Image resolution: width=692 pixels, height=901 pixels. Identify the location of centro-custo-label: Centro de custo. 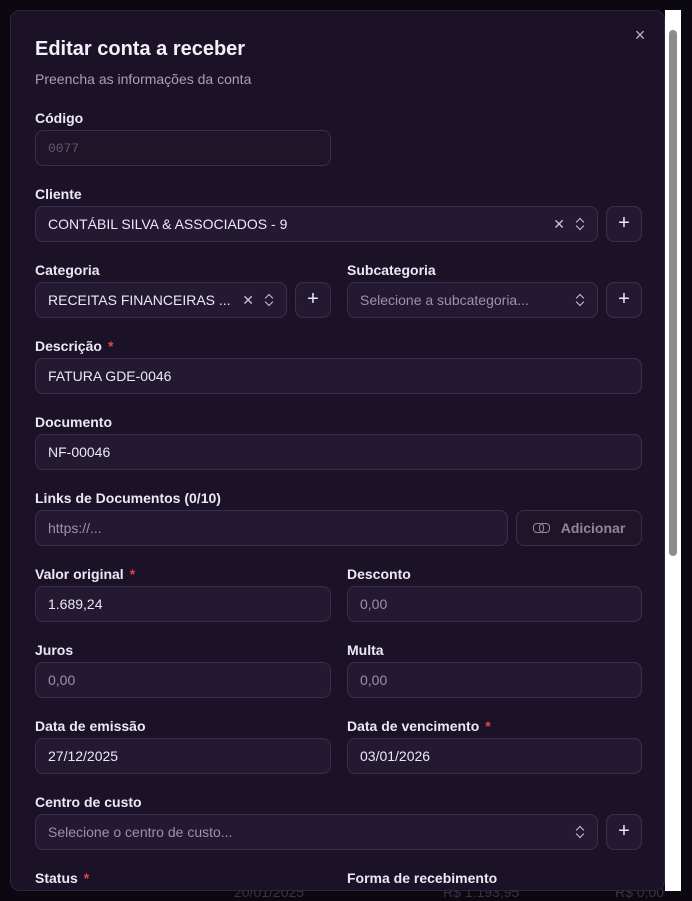
(88, 802).